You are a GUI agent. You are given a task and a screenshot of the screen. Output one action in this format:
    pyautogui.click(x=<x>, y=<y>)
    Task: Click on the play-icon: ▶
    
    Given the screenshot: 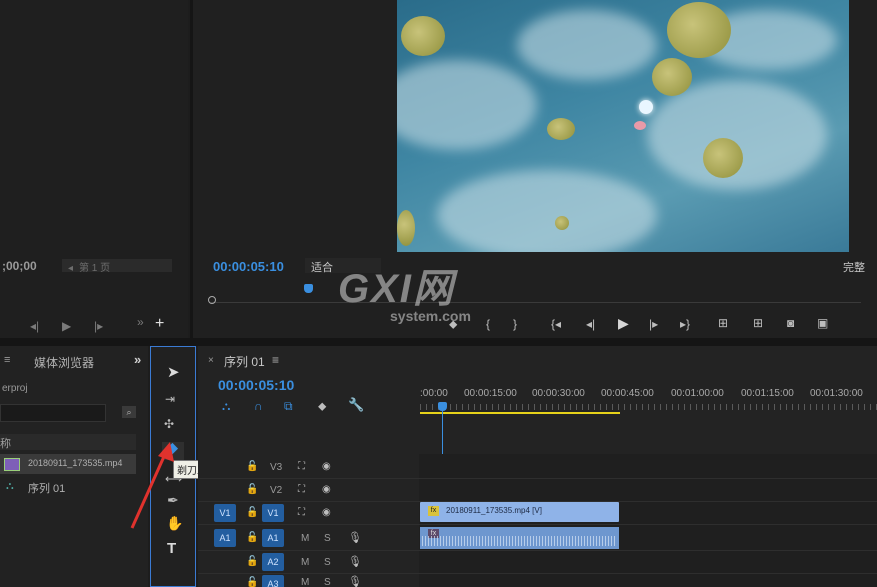 What is the action you would take?
    pyautogui.click(x=66, y=326)
    